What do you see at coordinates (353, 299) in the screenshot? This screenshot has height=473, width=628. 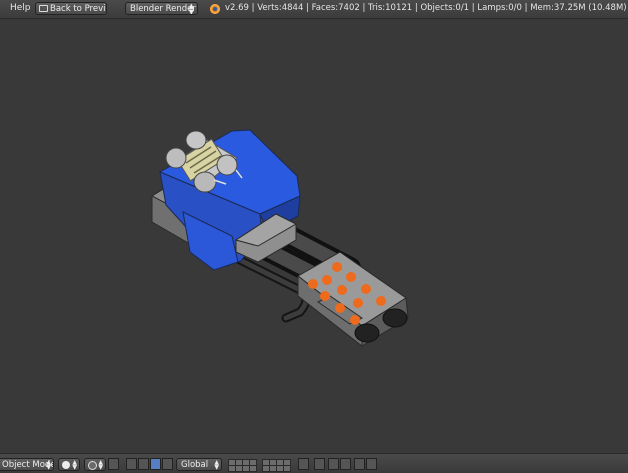 I see `muzzle-block` at bounding box center [353, 299].